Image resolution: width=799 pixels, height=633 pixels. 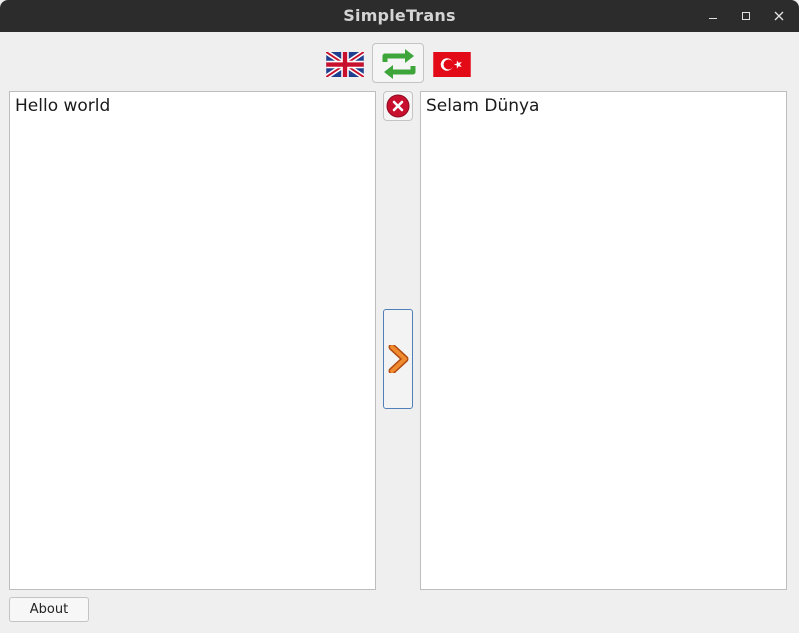 I want to click on clear-button, so click(x=398, y=106).